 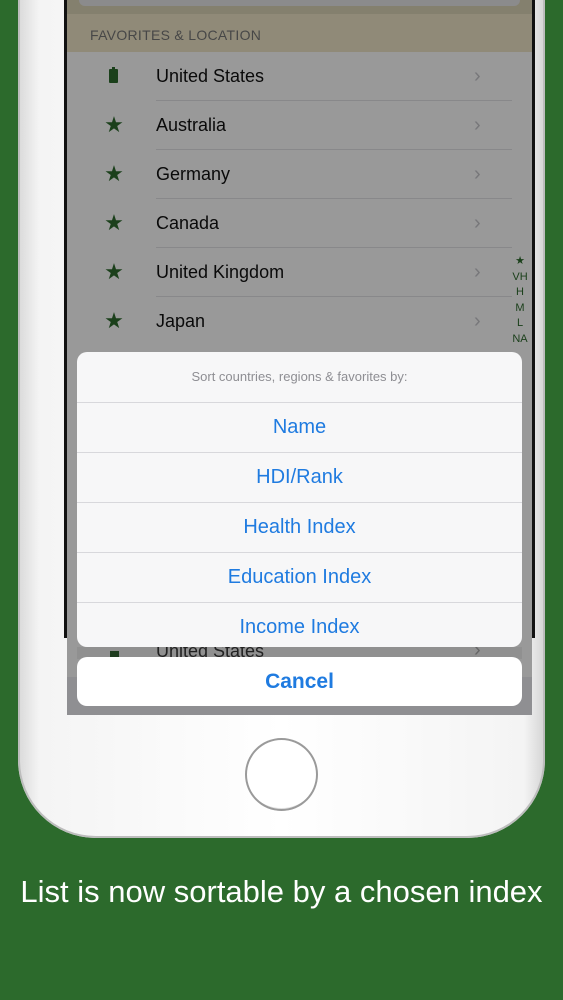 What do you see at coordinates (299, 478) in the screenshot?
I see `sort-by-hdi-rank-button: HDI/Rank` at bounding box center [299, 478].